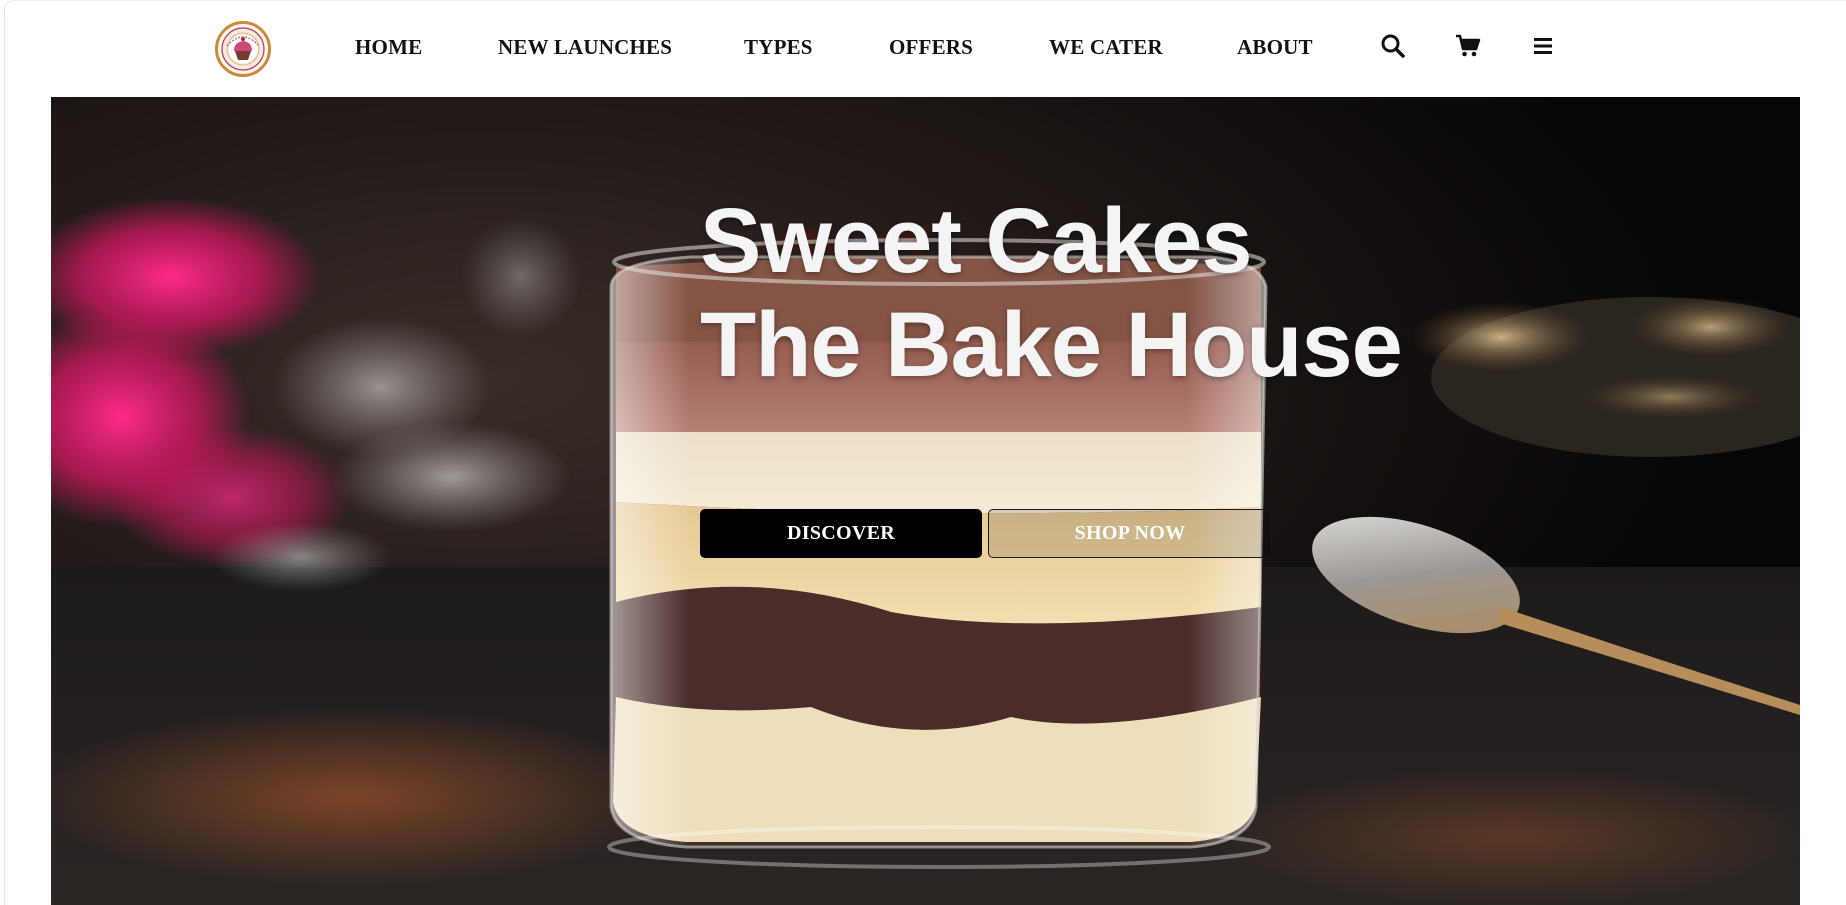 The image size is (1846, 905). What do you see at coordinates (976, 241) in the screenshot?
I see `hero-title-line-1: Sweet Cakes` at bounding box center [976, 241].